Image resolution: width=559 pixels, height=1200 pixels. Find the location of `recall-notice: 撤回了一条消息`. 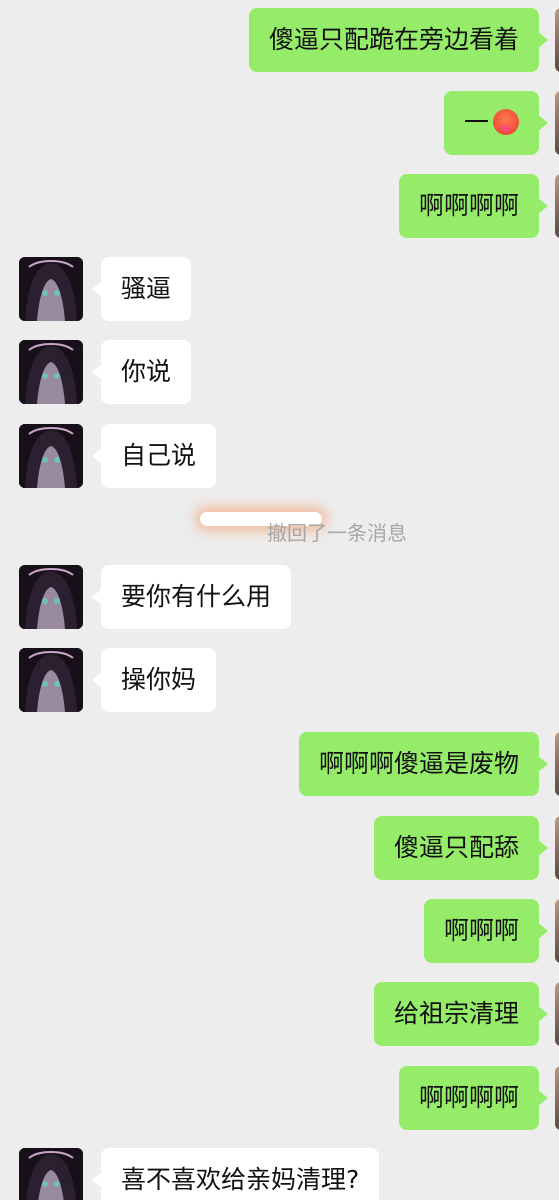

recall-notice: 撤回了一条消息 is located at coordinates (279, 530).